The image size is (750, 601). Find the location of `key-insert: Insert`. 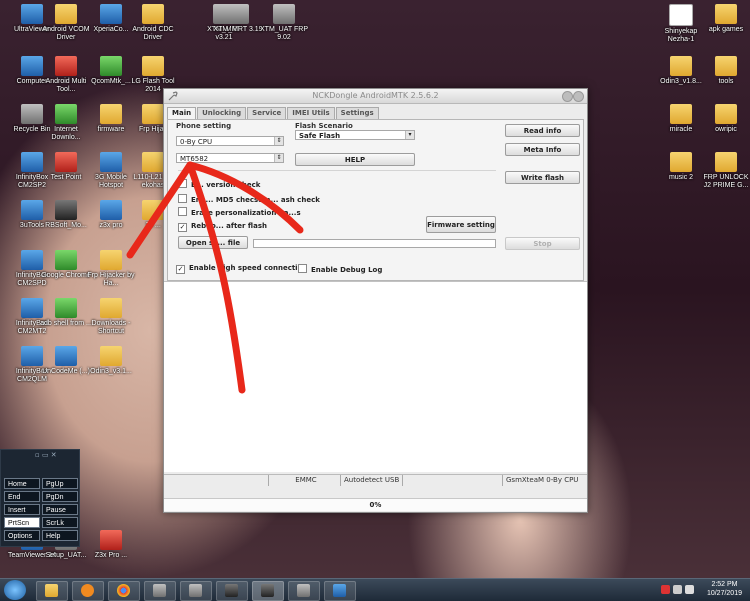

key-insert: Insert is located at coordinates (22, 509).